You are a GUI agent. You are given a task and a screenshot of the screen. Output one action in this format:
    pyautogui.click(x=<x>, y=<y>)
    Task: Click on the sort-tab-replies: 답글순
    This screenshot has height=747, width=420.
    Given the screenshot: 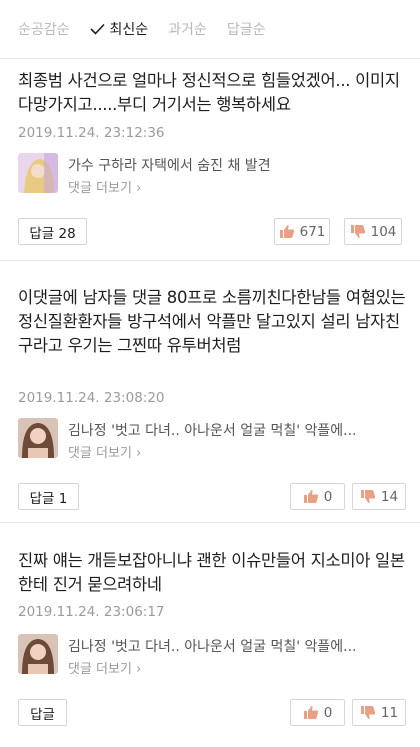 What is the action you would take?
    pyautogui.click(x=246, y=29)
    